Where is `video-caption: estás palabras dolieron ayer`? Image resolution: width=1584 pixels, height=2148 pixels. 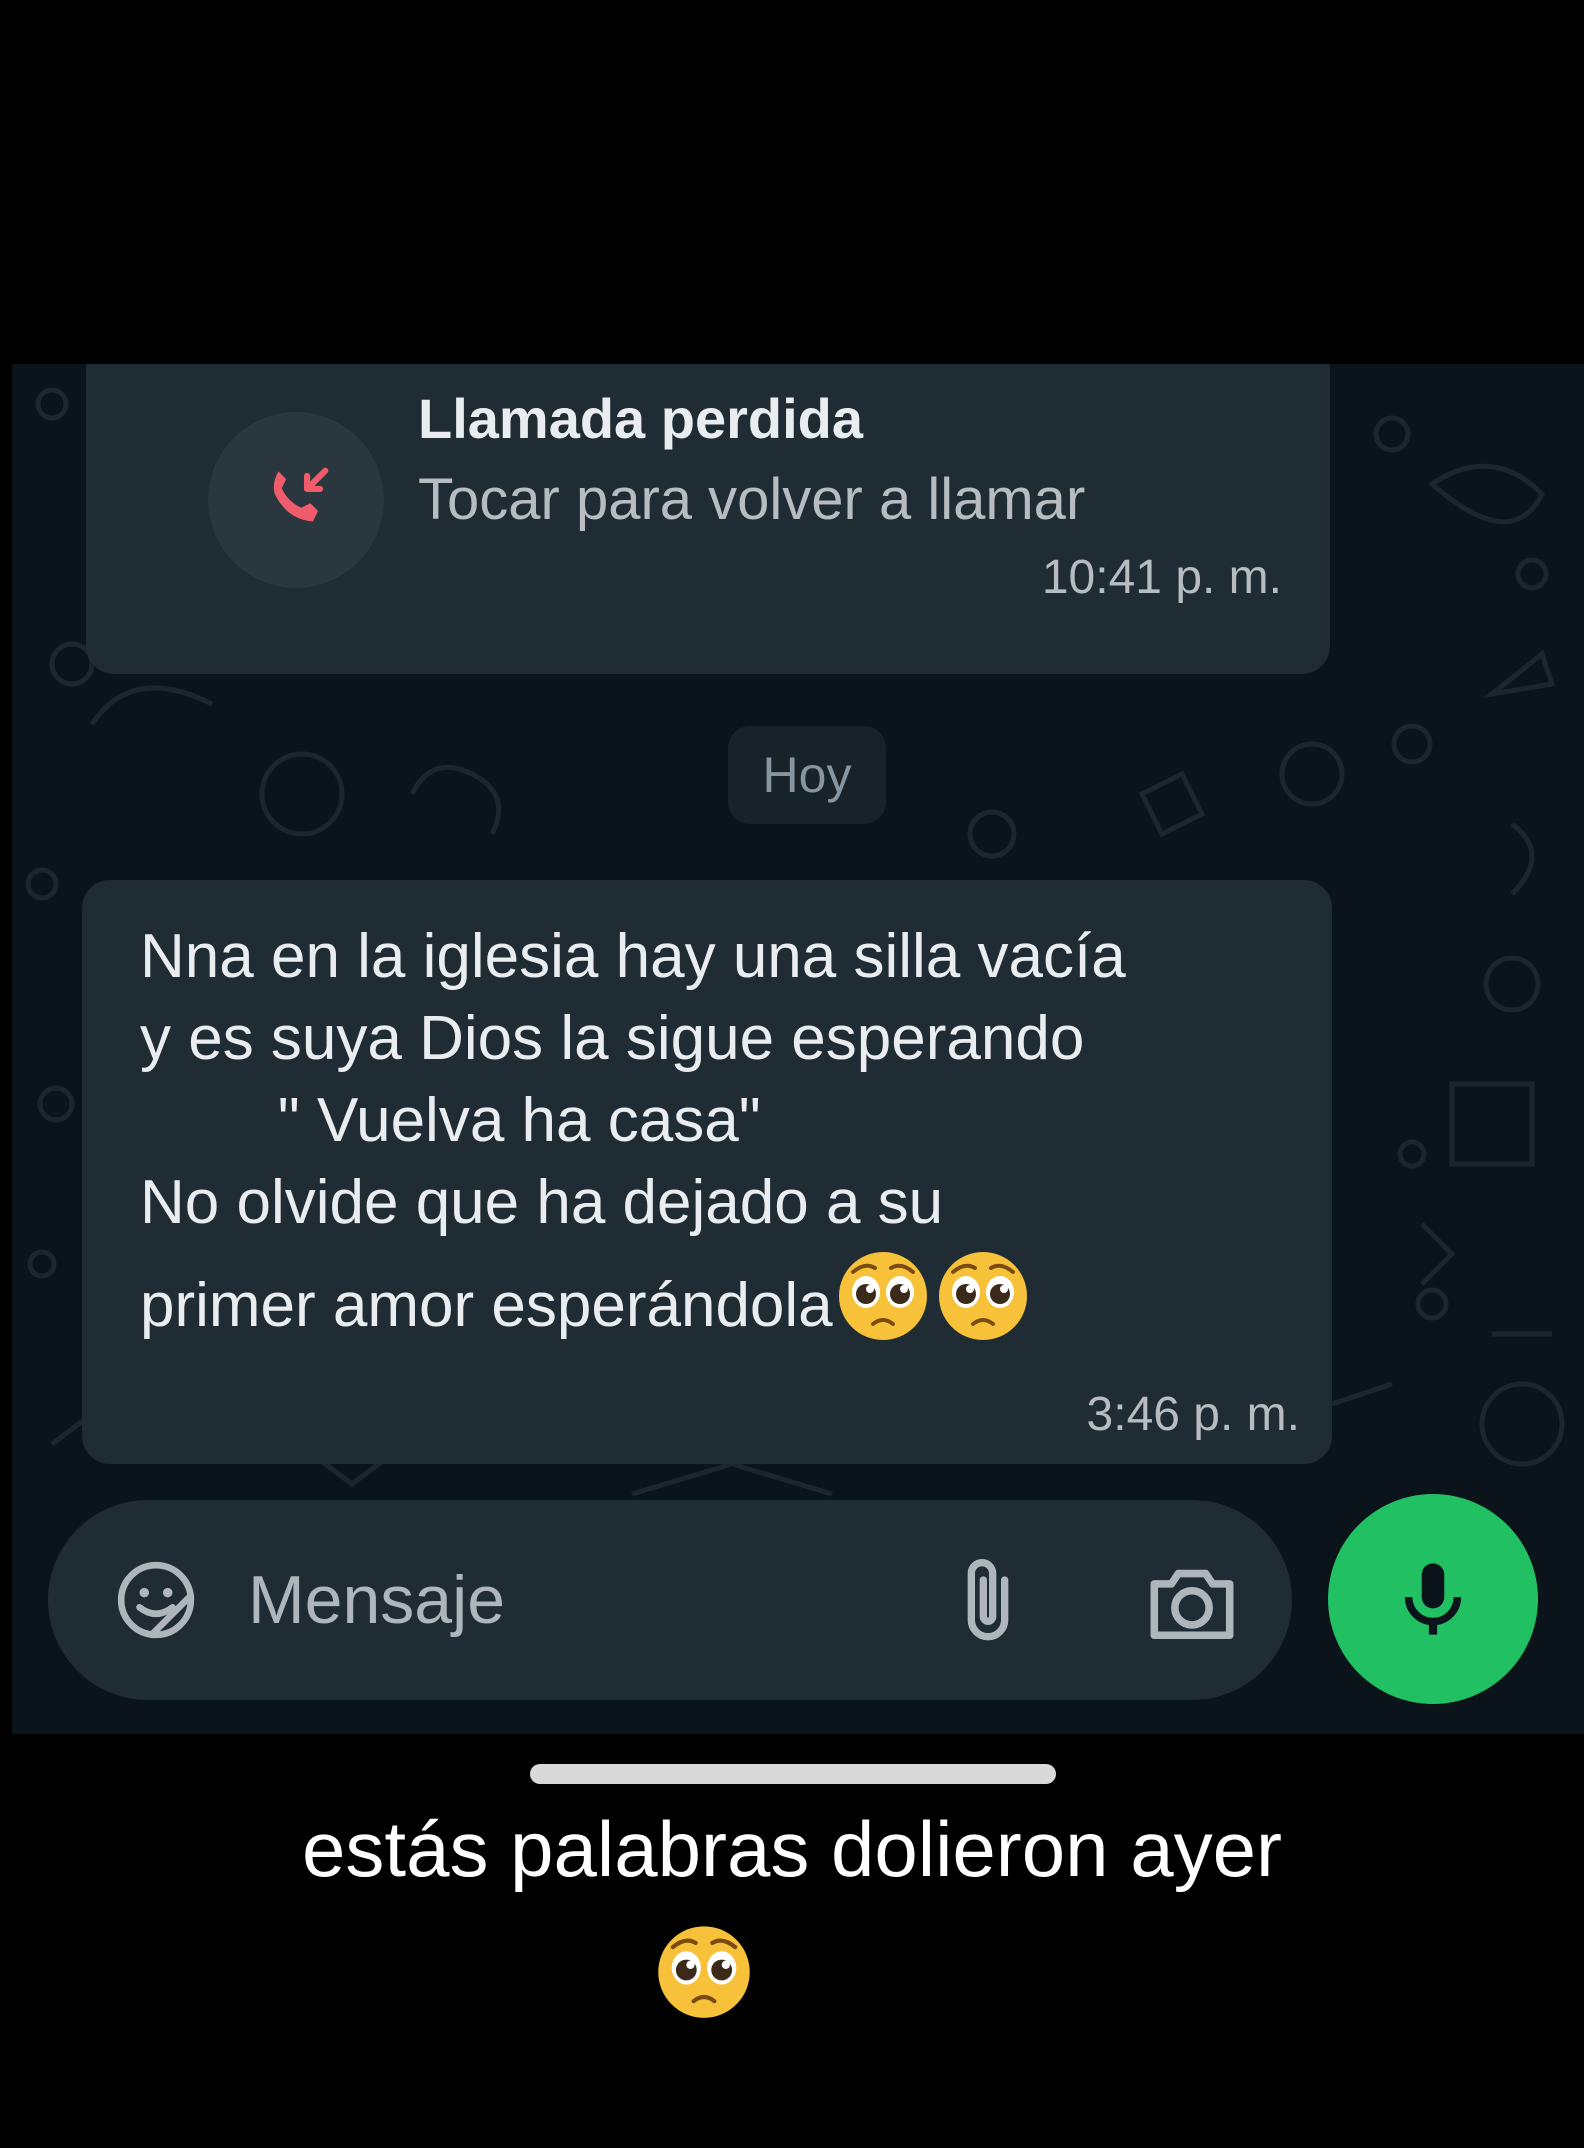
video-caption: estás palabras dolieron ayer is located at coordinates (792, 1849).